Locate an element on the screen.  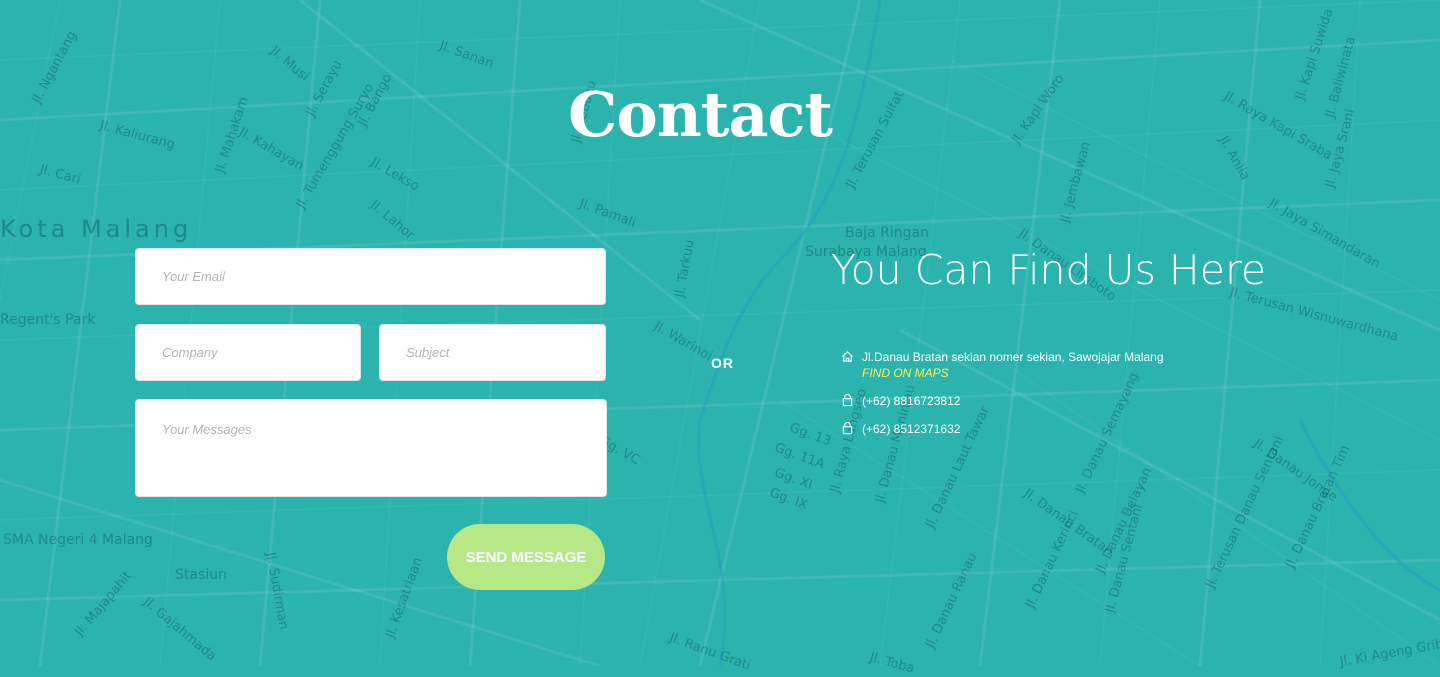
company-placeholder: Company is located at coordinates (190, 352).